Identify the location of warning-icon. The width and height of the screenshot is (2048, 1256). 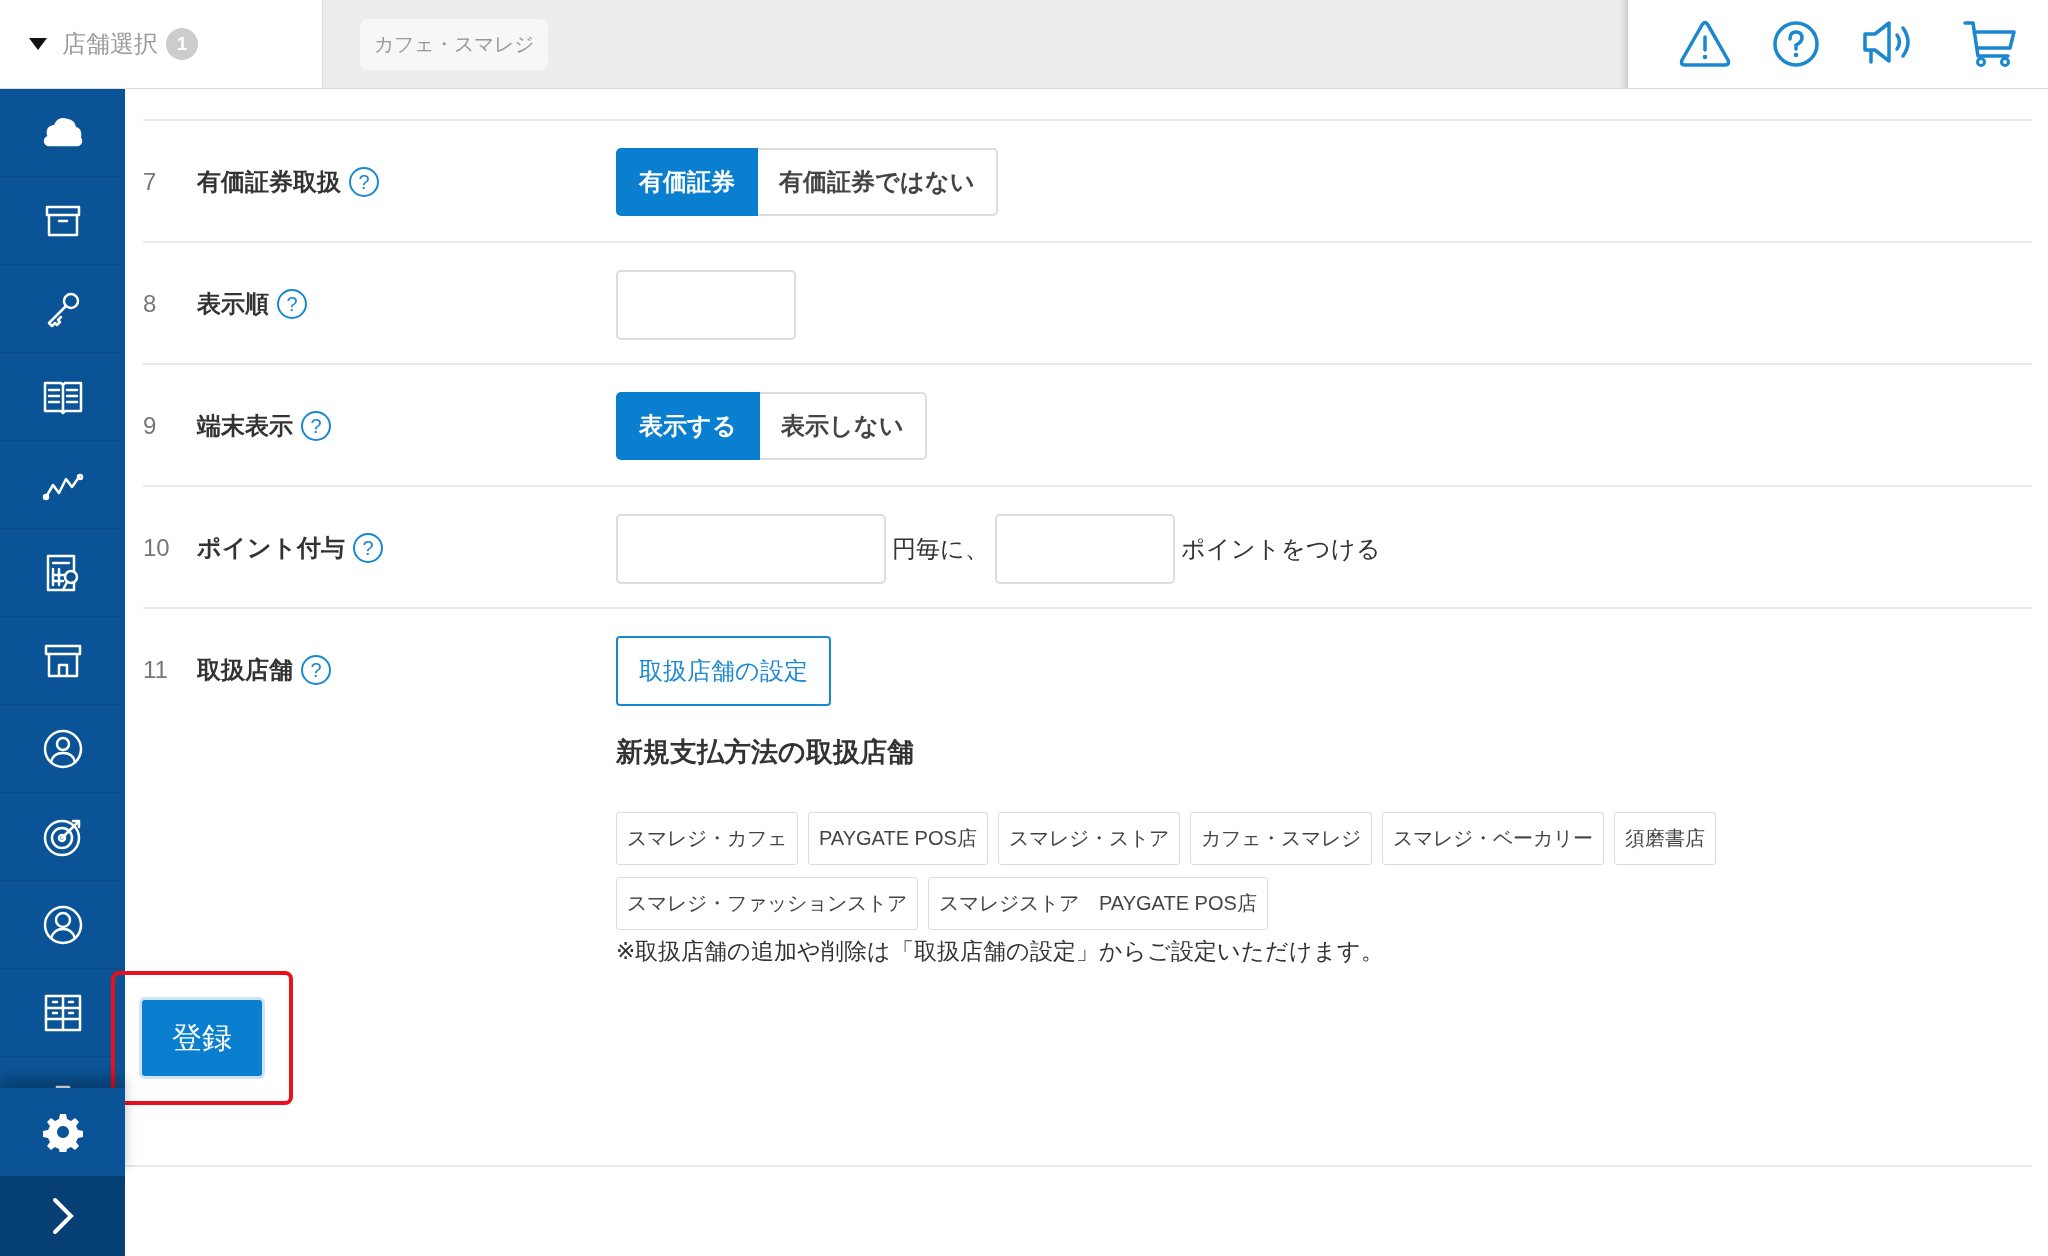
(1704, 44).